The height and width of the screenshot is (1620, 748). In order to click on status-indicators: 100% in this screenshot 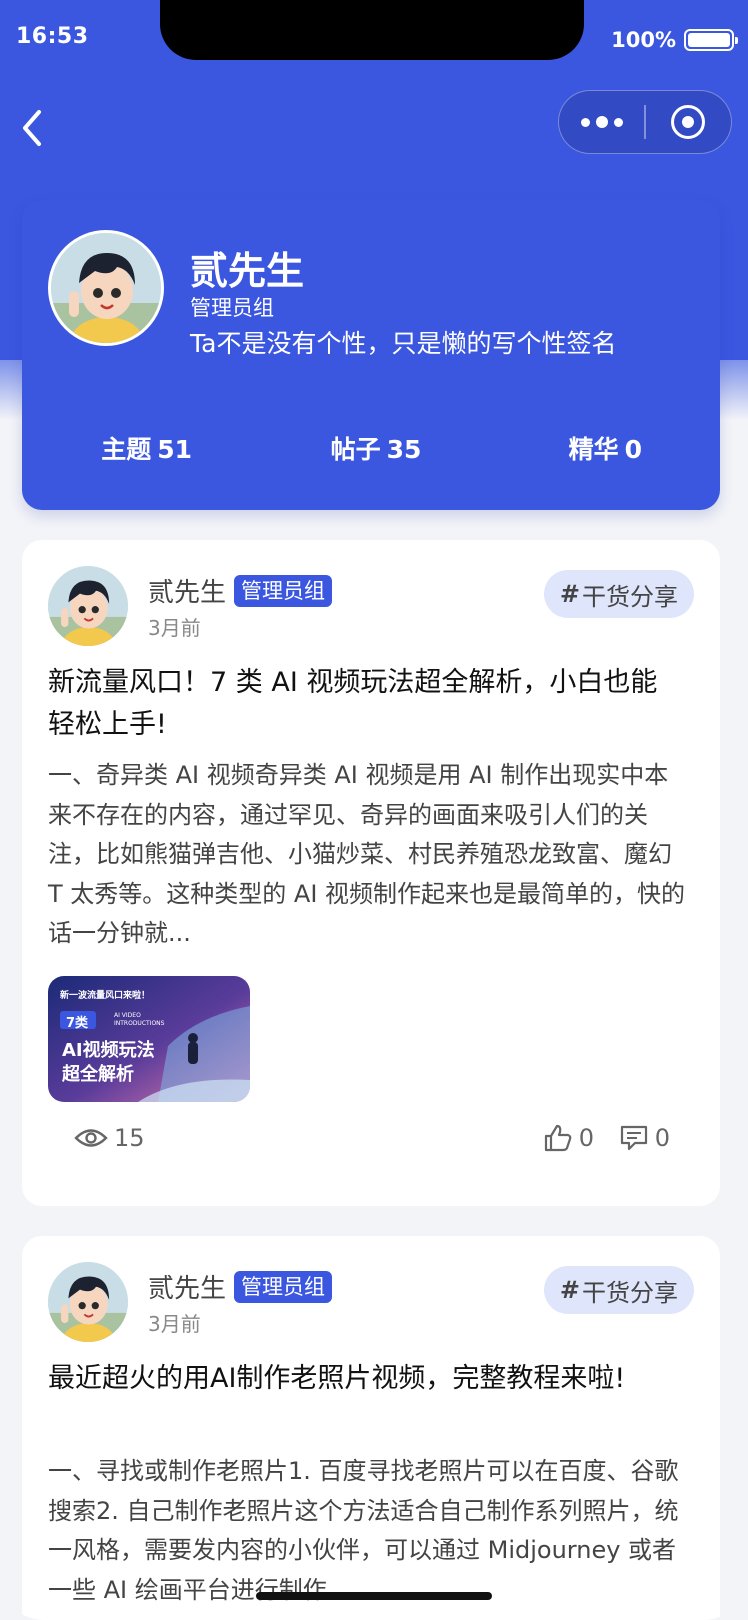, I will do `click(674, 40)`.